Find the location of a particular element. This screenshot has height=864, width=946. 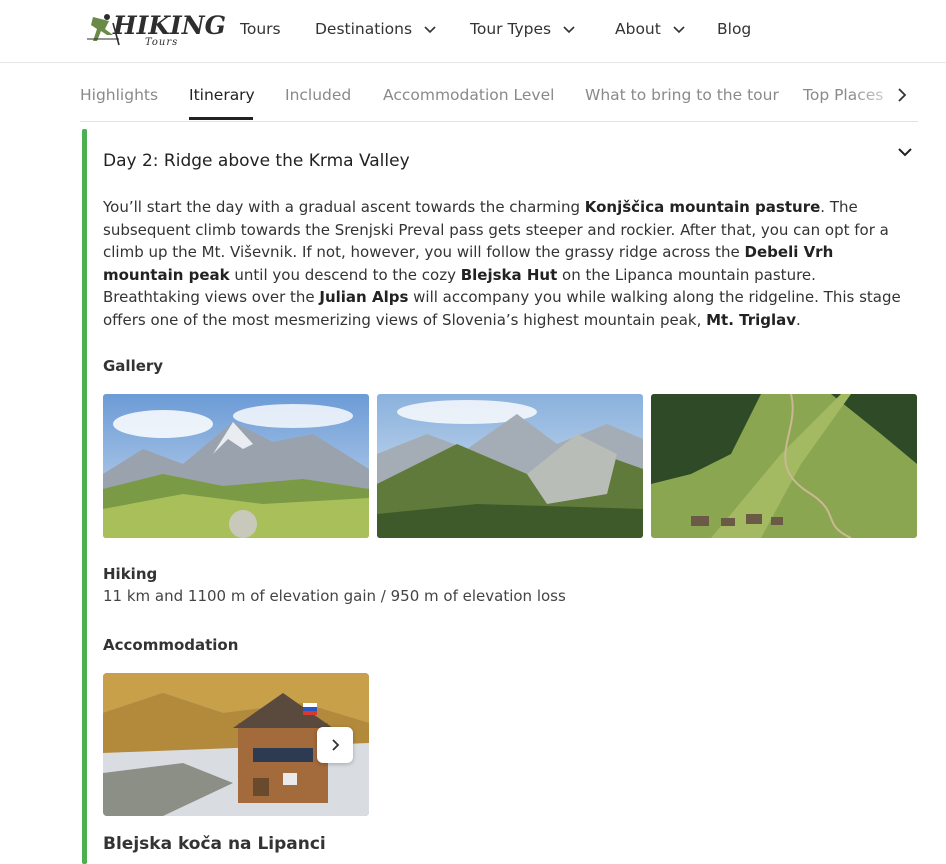

gallery-heading: Gallery is located at coordinates (133, 366).